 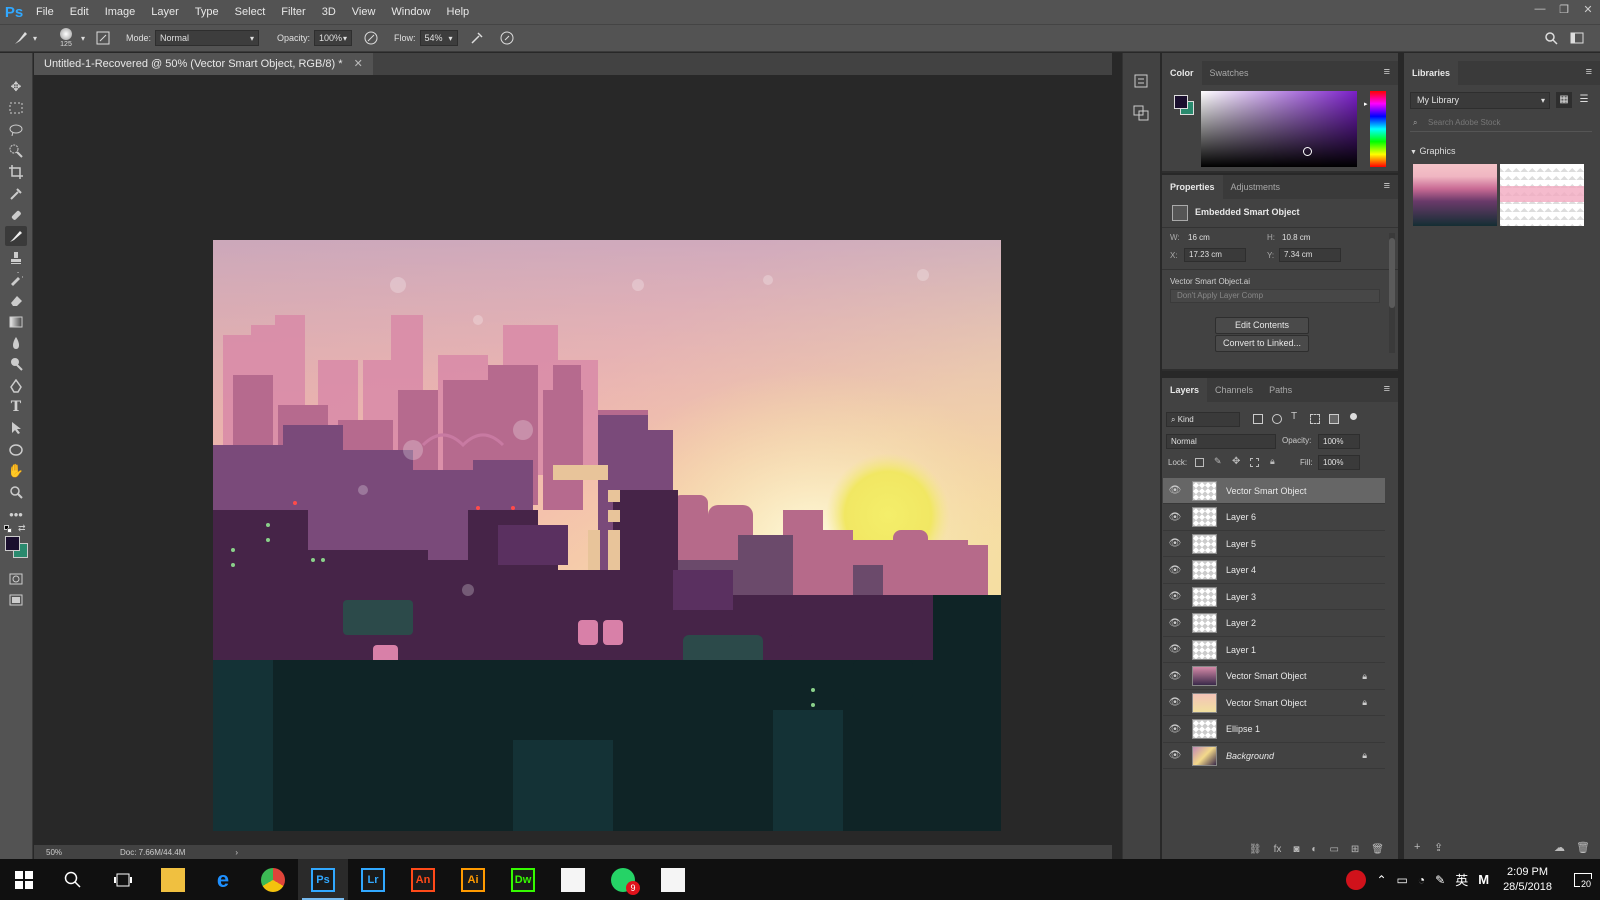 What do you see at coordinates (16, 364) in the screenshot?
I see `dodge-tool-icon` at bounding box center [16, 364].